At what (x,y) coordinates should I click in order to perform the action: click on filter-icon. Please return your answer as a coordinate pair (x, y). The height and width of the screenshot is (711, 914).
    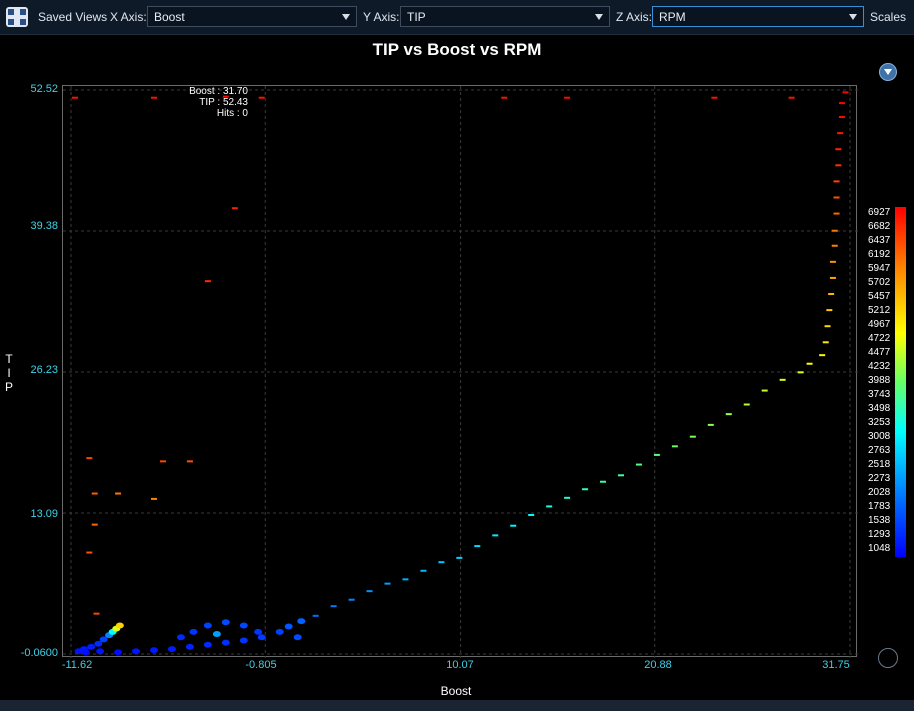
    Looking at the image, I should click on (888, 72).